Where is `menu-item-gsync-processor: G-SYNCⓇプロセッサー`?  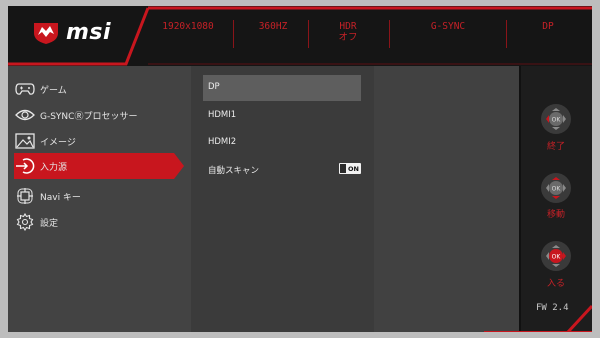 menu-item-gsync-processor: G-SYNCⓇプロセッサー is located at coordinates (94, 115).